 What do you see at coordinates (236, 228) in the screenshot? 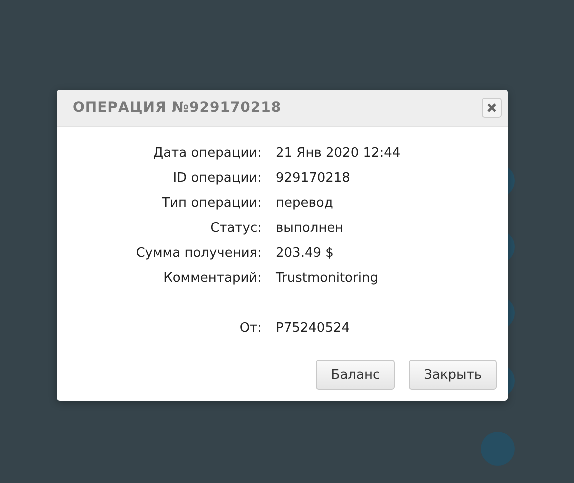
I see `field-label: Статус:` at bounding box center [236, 228].